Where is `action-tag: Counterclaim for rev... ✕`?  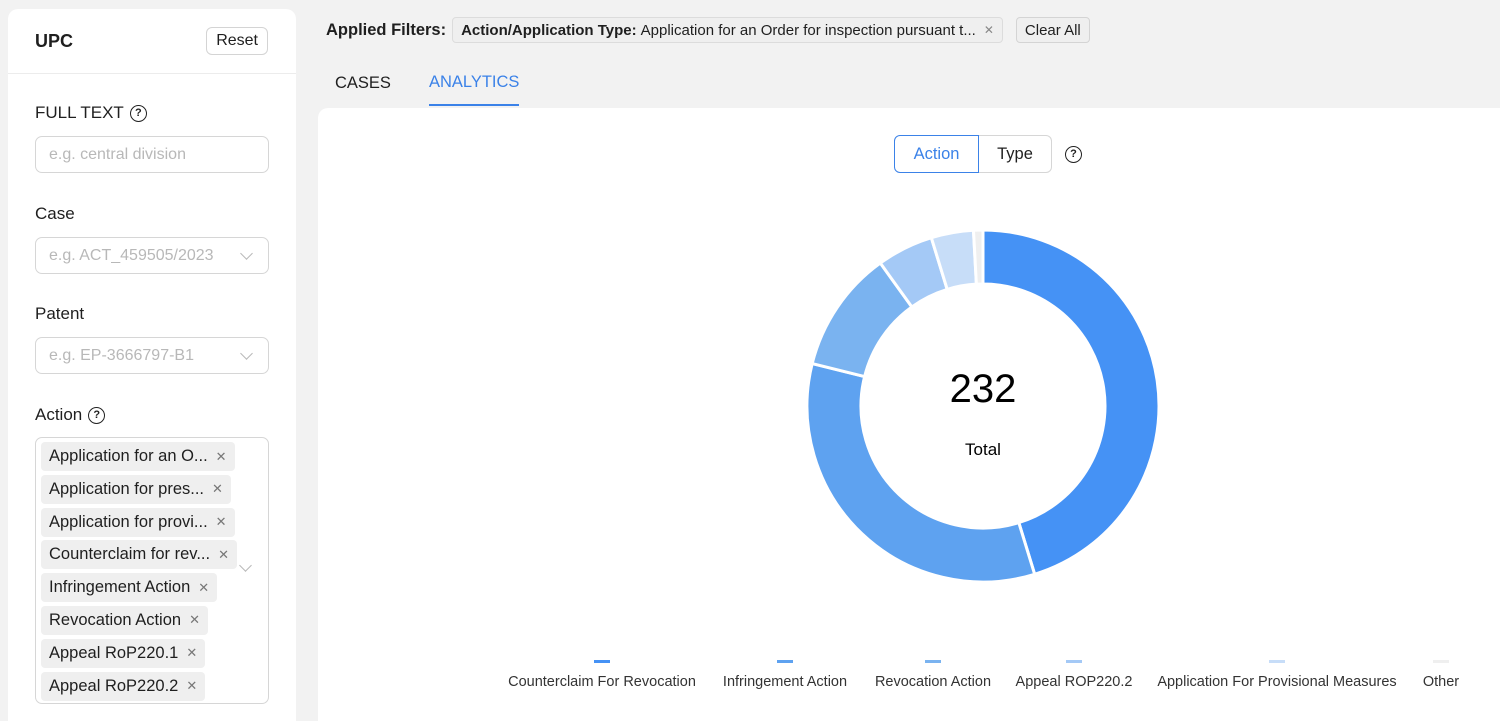 action-tag: Counterclaim for rev... ✕ is located at coordinates (139, 555).